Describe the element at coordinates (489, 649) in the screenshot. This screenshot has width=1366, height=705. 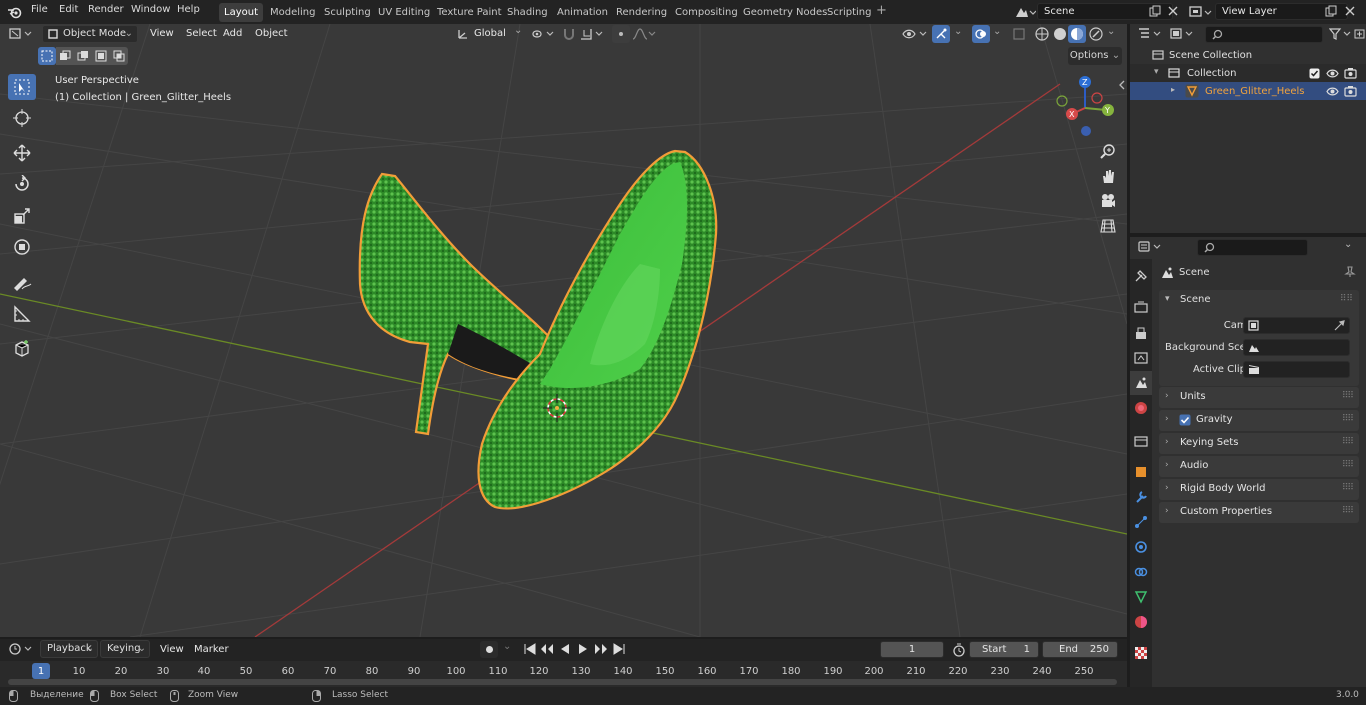
I see `auto-keying-button` at that location.